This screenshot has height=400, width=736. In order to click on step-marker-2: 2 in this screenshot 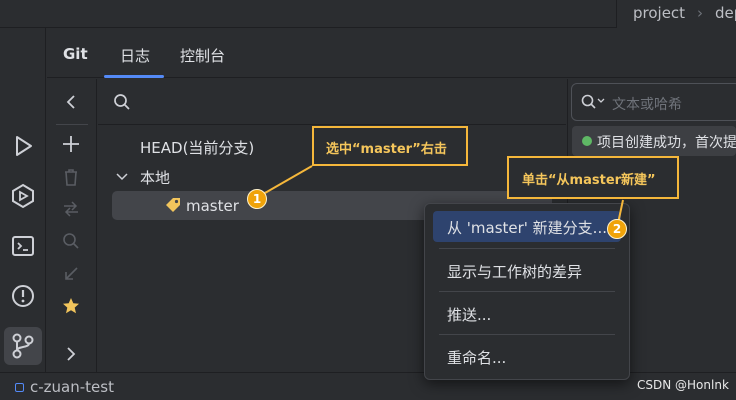, I will do `click(617, 229)`.